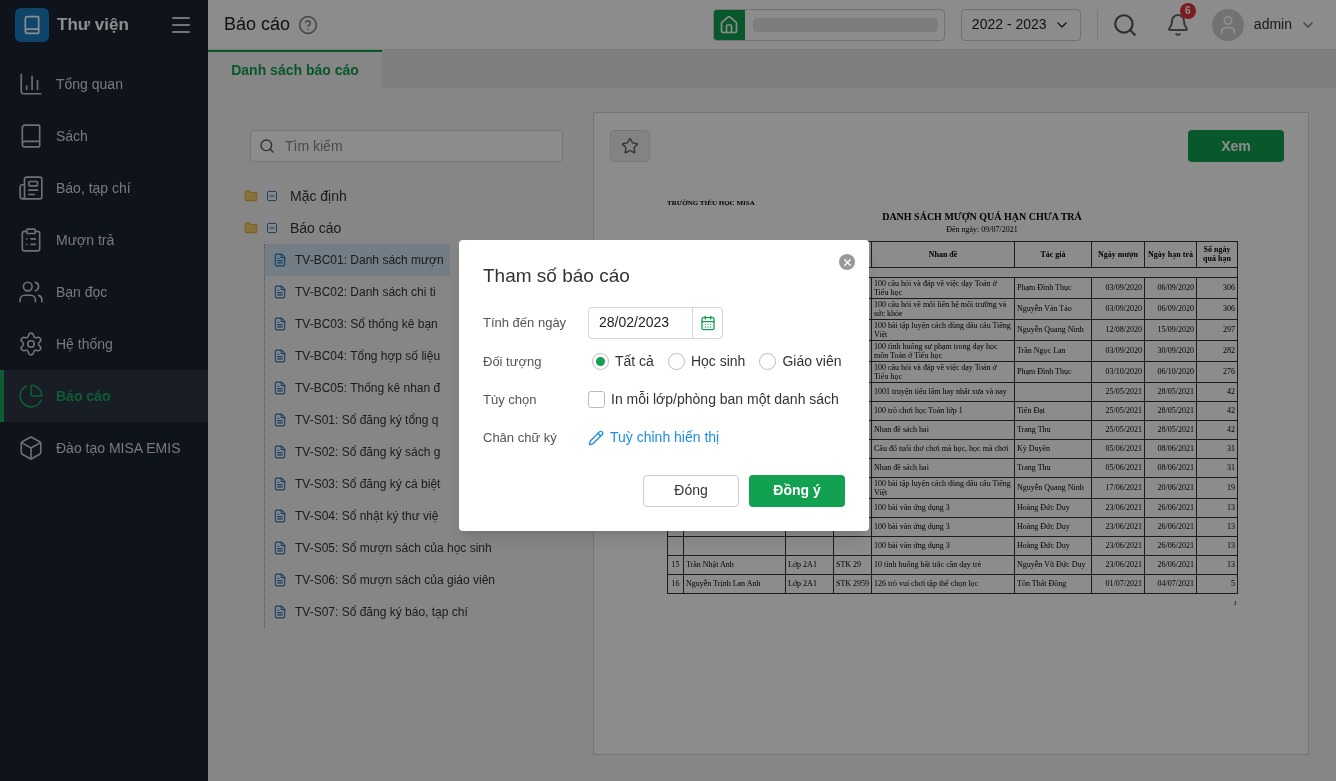 The height and width of the screenshot is (781, 1336). I want to click on customize-display-link: Tuỳ chỉnh hiển thị, so click(665, 437).